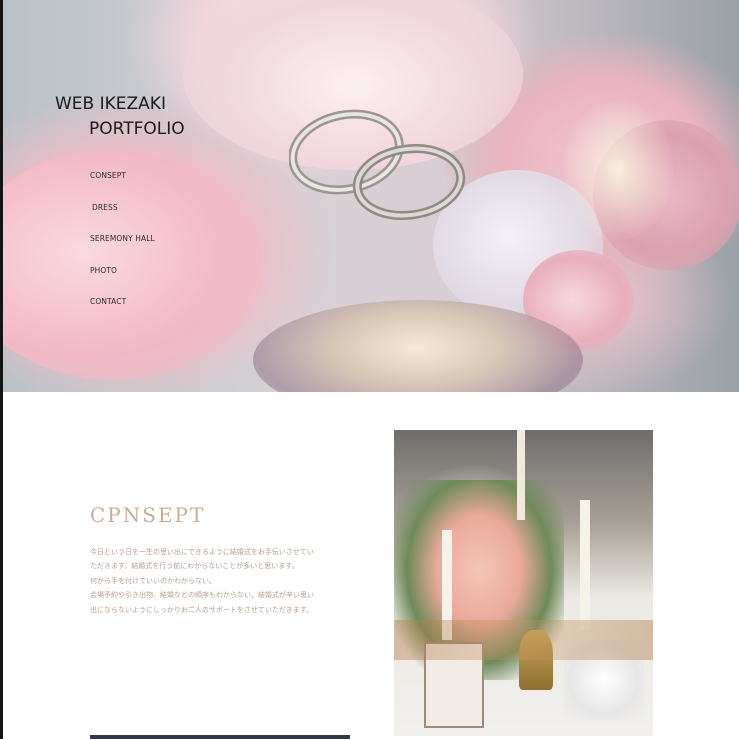 Image resolution: width=739 pixels, height=739 pixels. Describe the element at coordinates (202, 609) in the screenshot. I see `concept-line: 出にならないようにしっかりお二人のサポートをさせていただきます。` at that location.